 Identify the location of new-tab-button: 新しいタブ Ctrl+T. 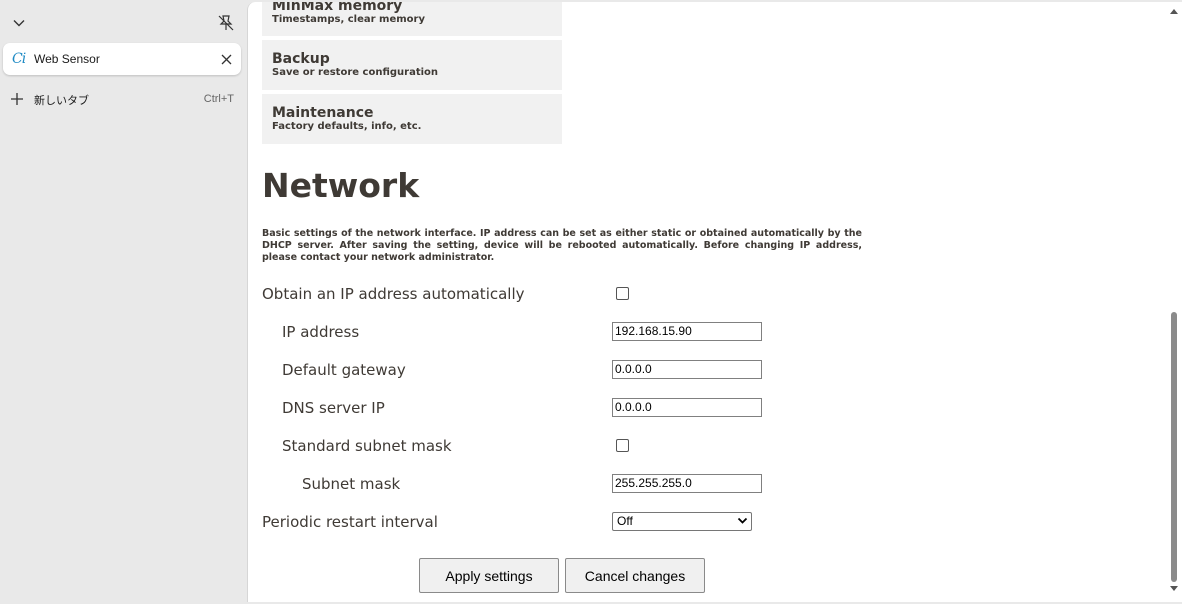
(124, 99).